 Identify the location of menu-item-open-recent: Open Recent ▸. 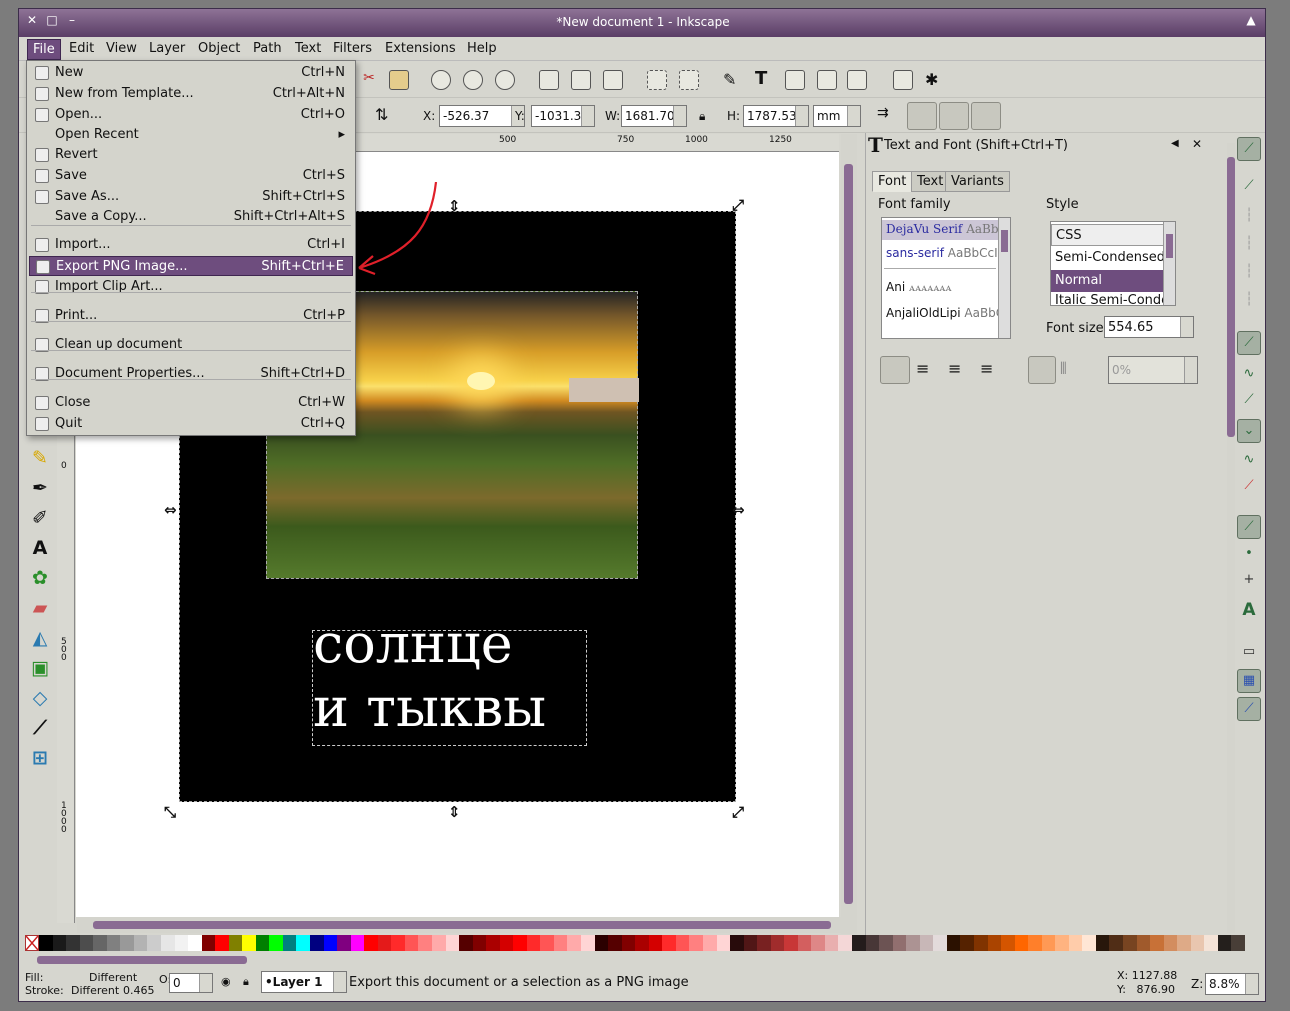
(191, 135).